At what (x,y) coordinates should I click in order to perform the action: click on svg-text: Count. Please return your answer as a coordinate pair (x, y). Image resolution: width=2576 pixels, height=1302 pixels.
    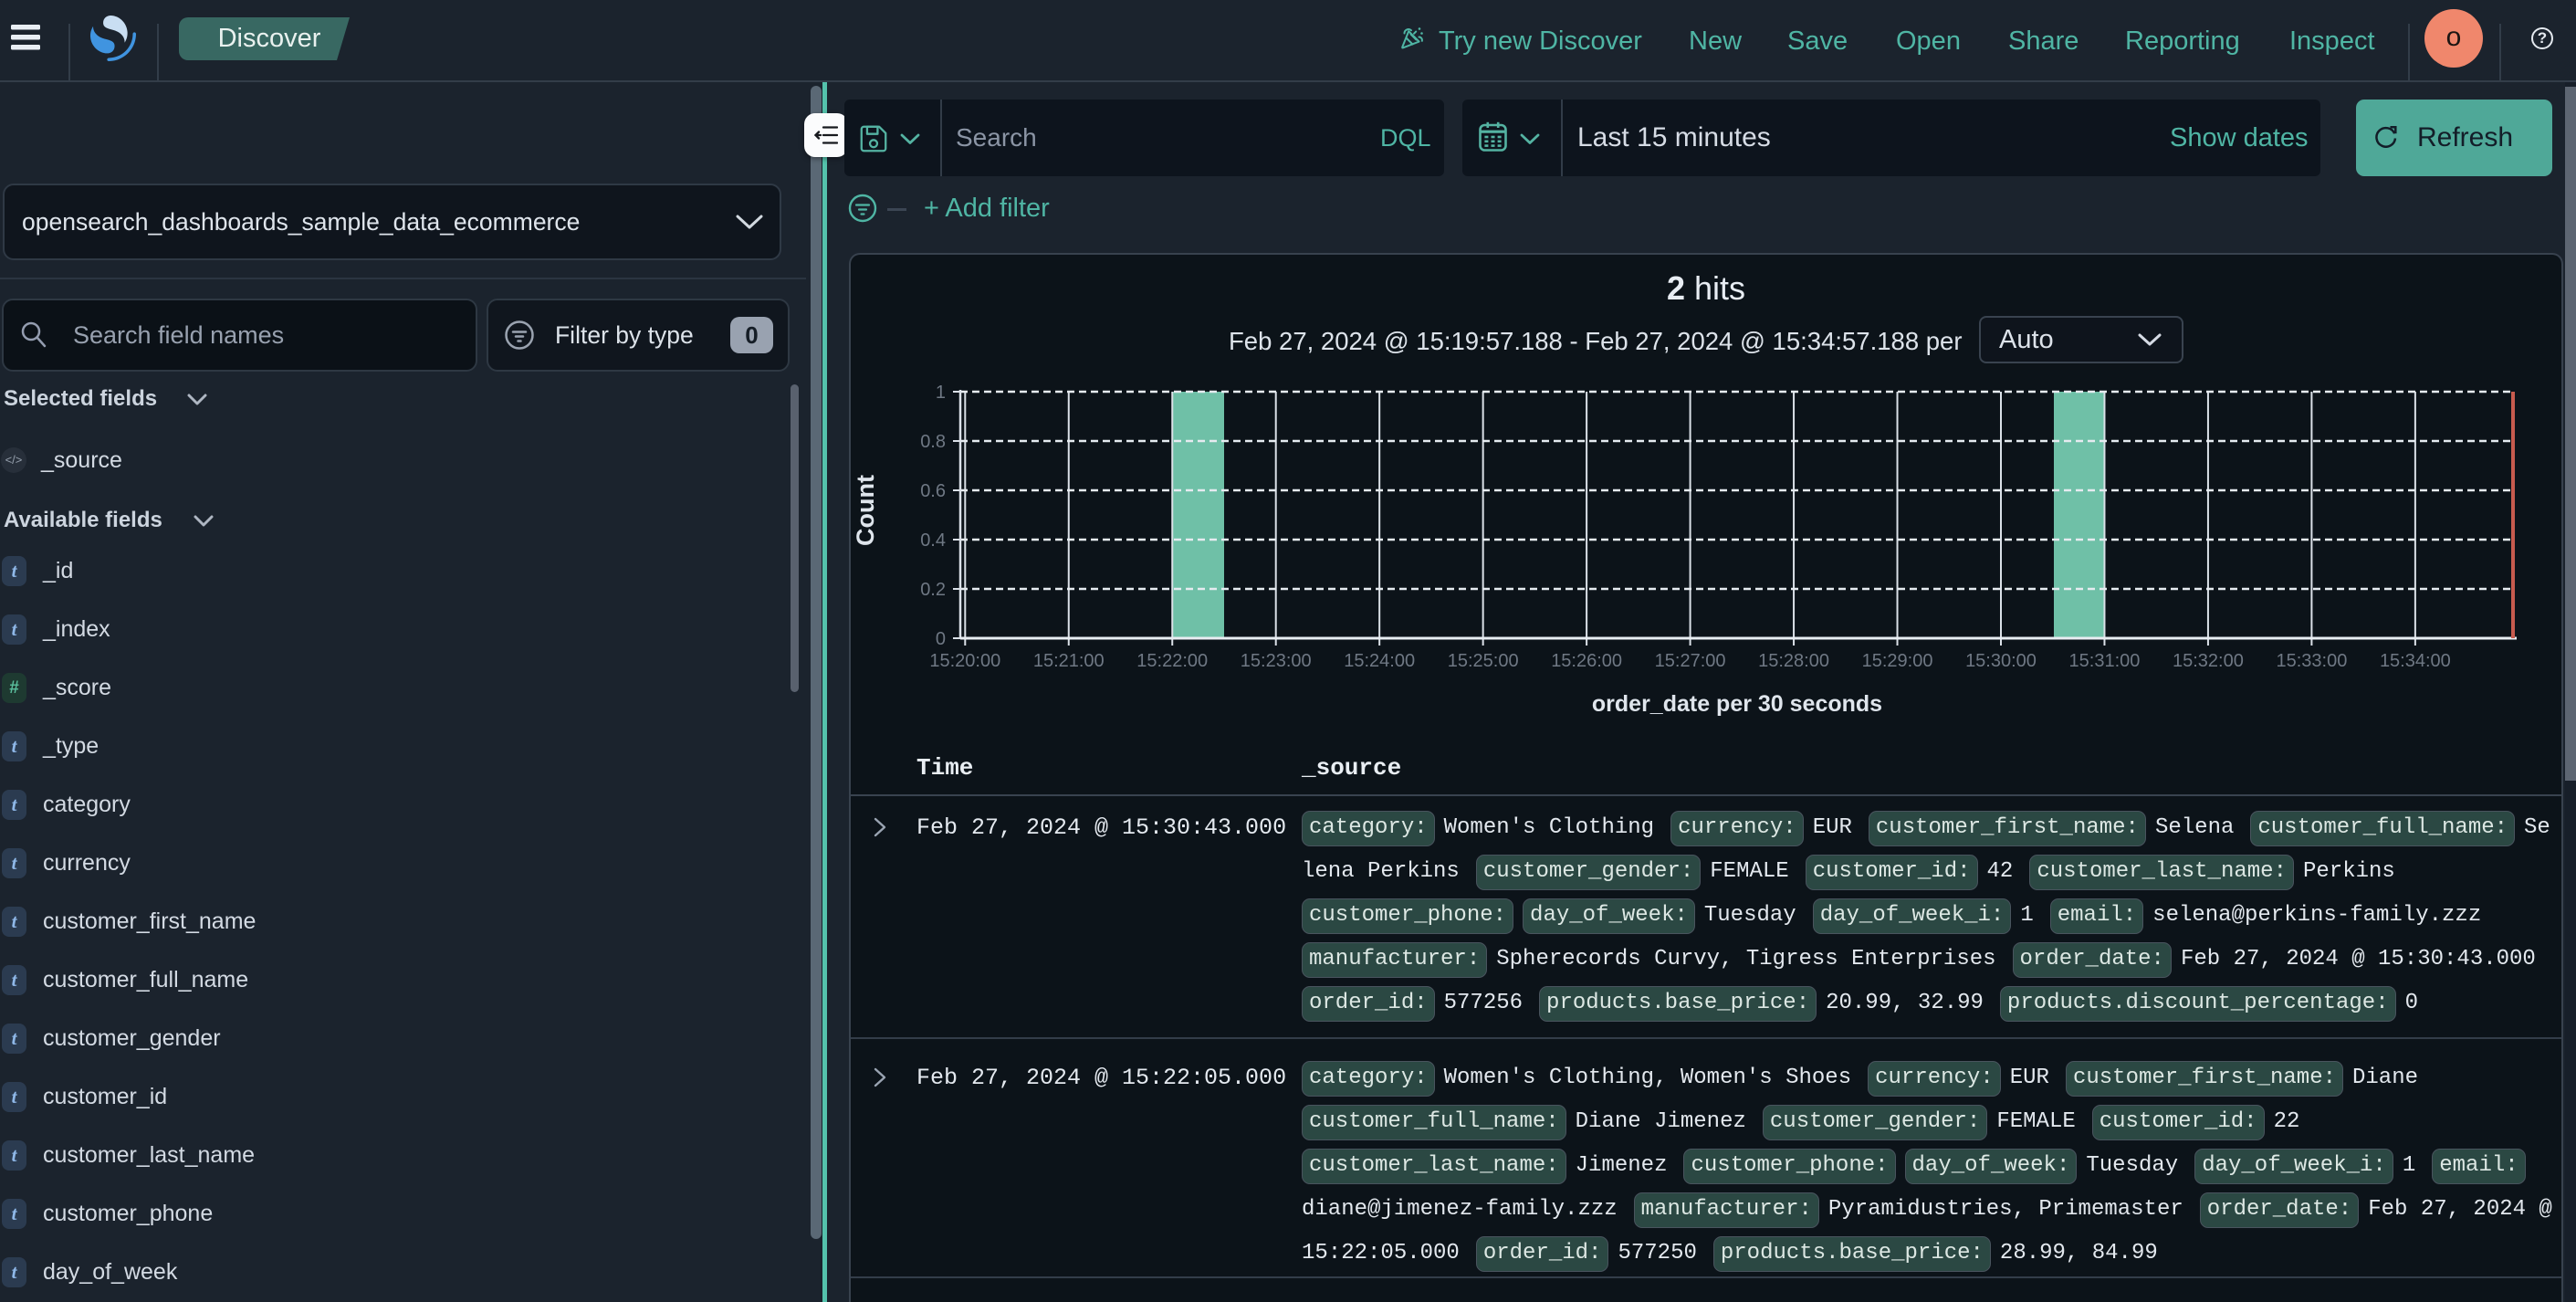
    Looking at the image, I should click on (865, 511).